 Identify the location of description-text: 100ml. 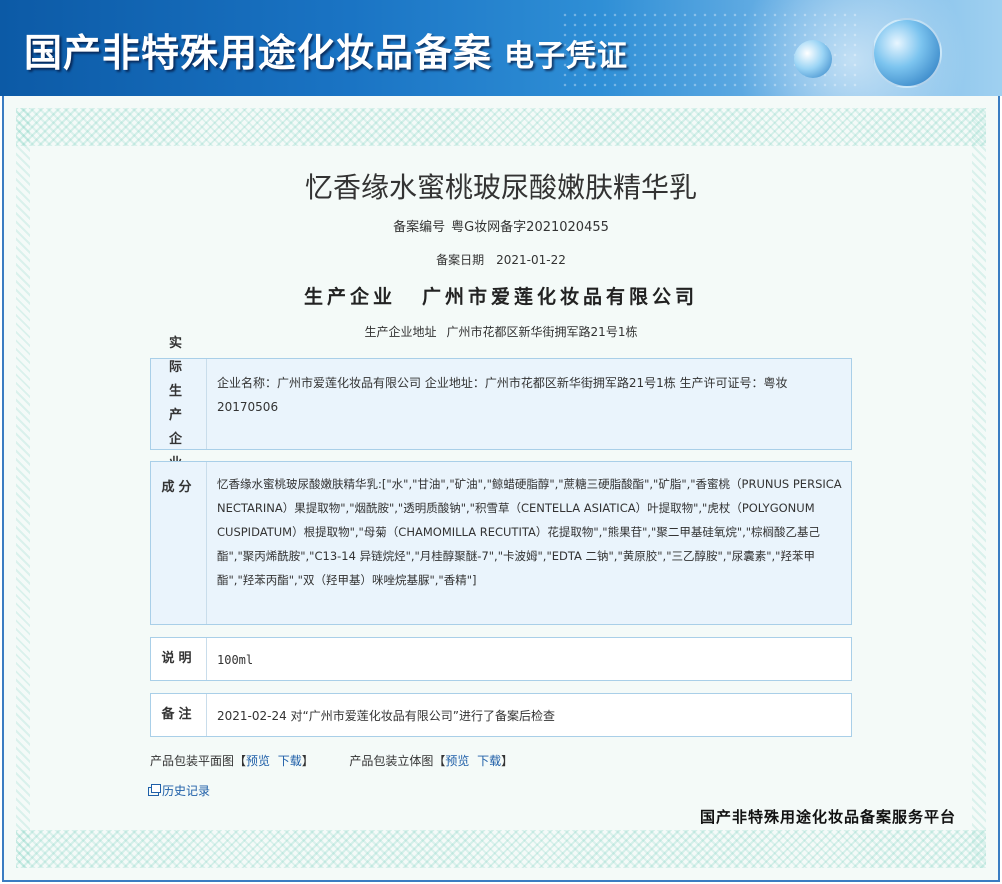
(235, 660).